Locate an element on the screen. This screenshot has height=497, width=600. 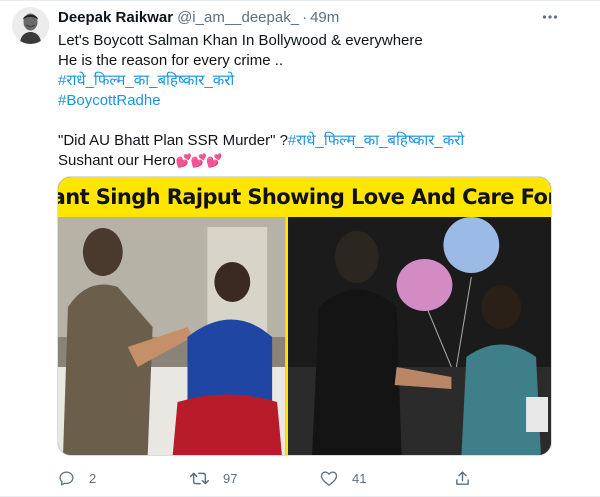
tweet-header: Deepak Raikwar @i_am__deepak_ · 49m is located at coordinates (198, 17).